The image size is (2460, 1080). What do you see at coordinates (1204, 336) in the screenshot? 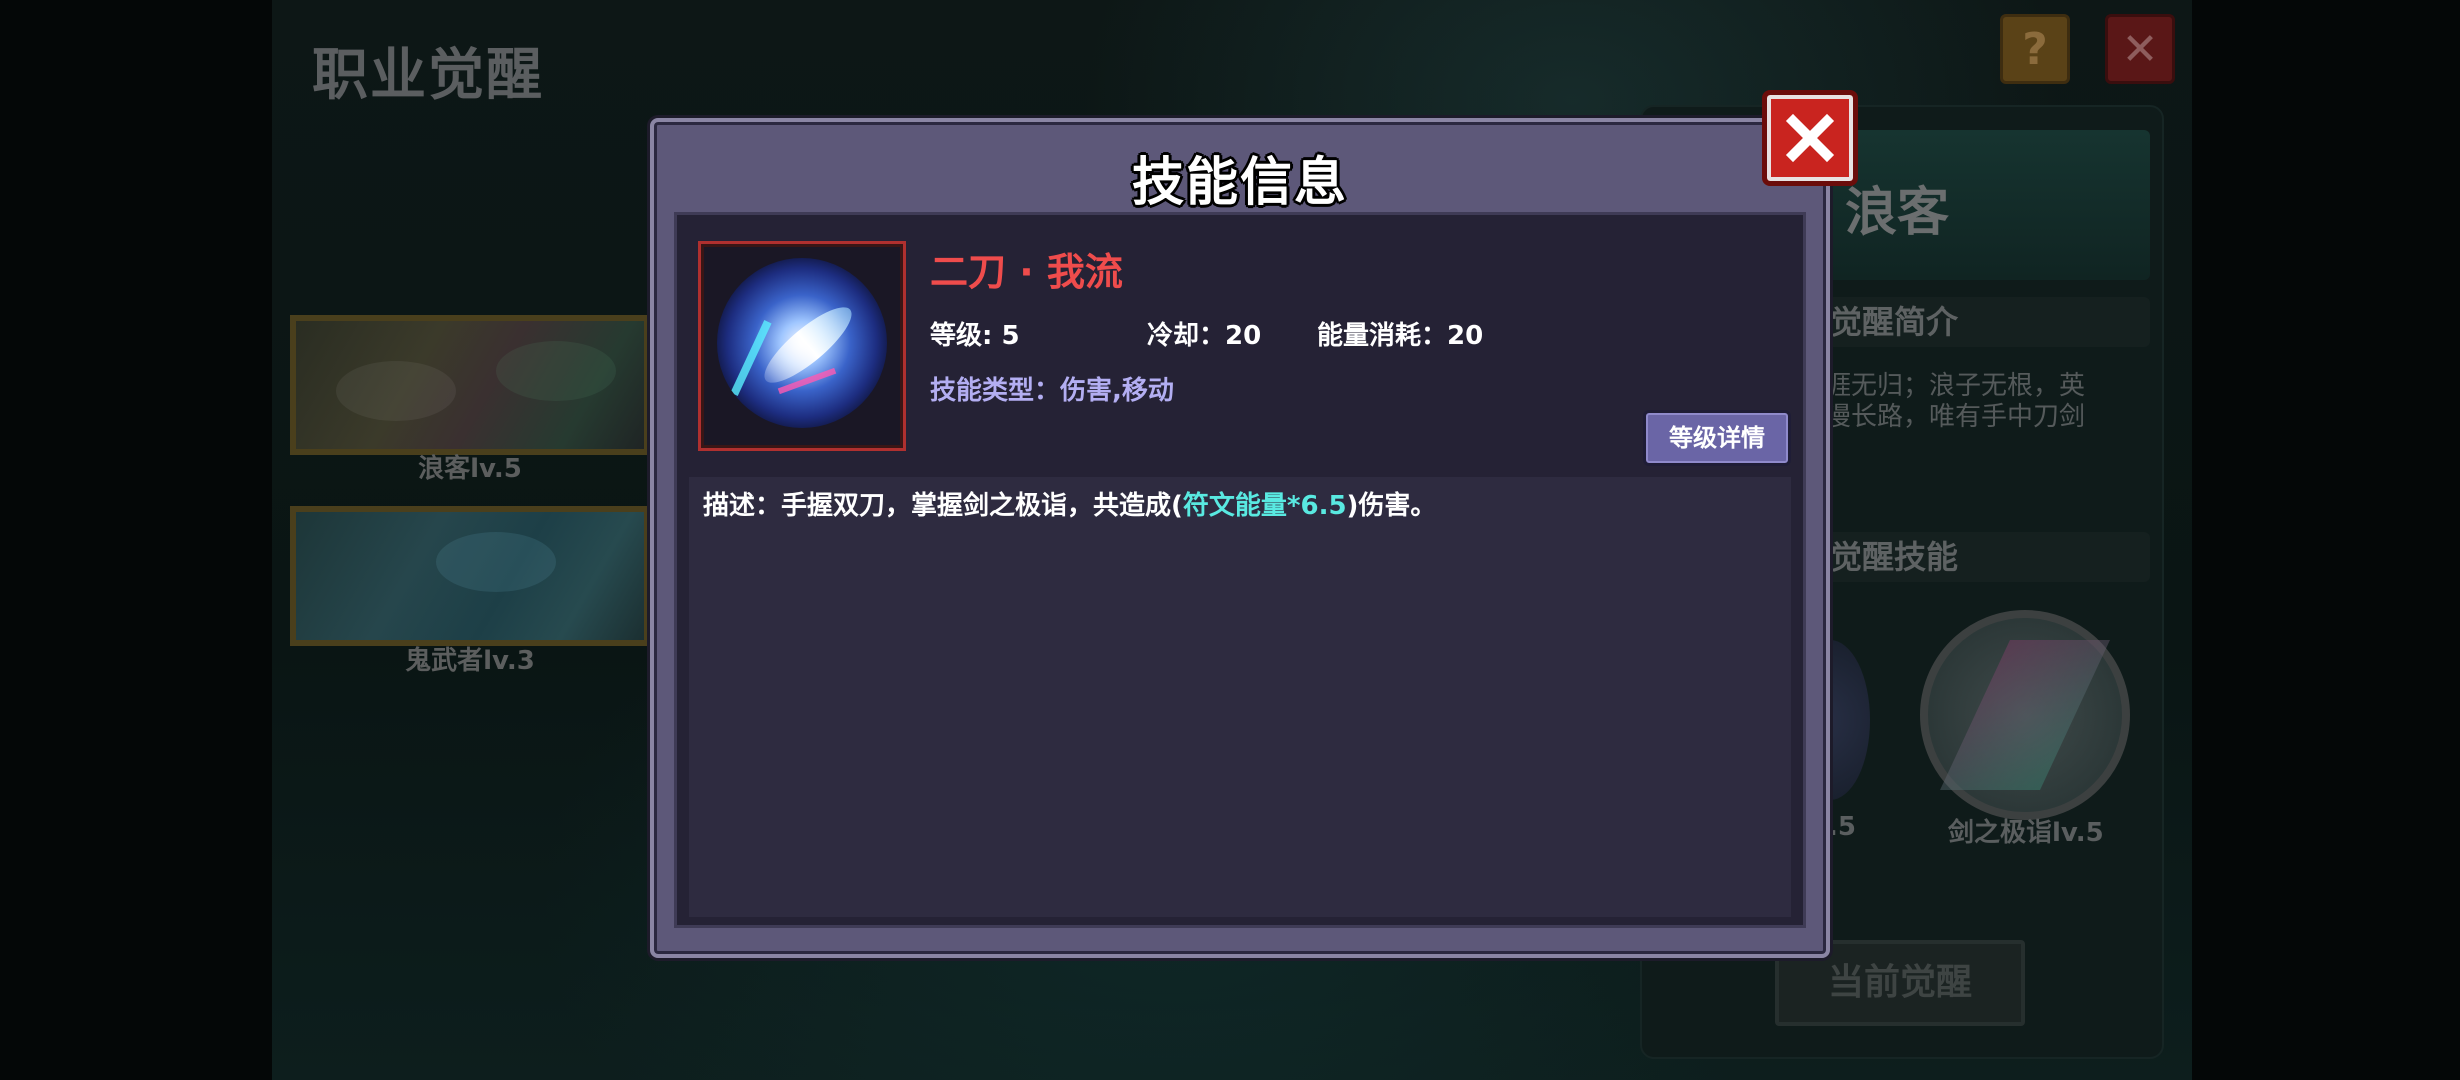
I see `skill-cooldown: 冷却：20` at bounding box center [1204, 336].